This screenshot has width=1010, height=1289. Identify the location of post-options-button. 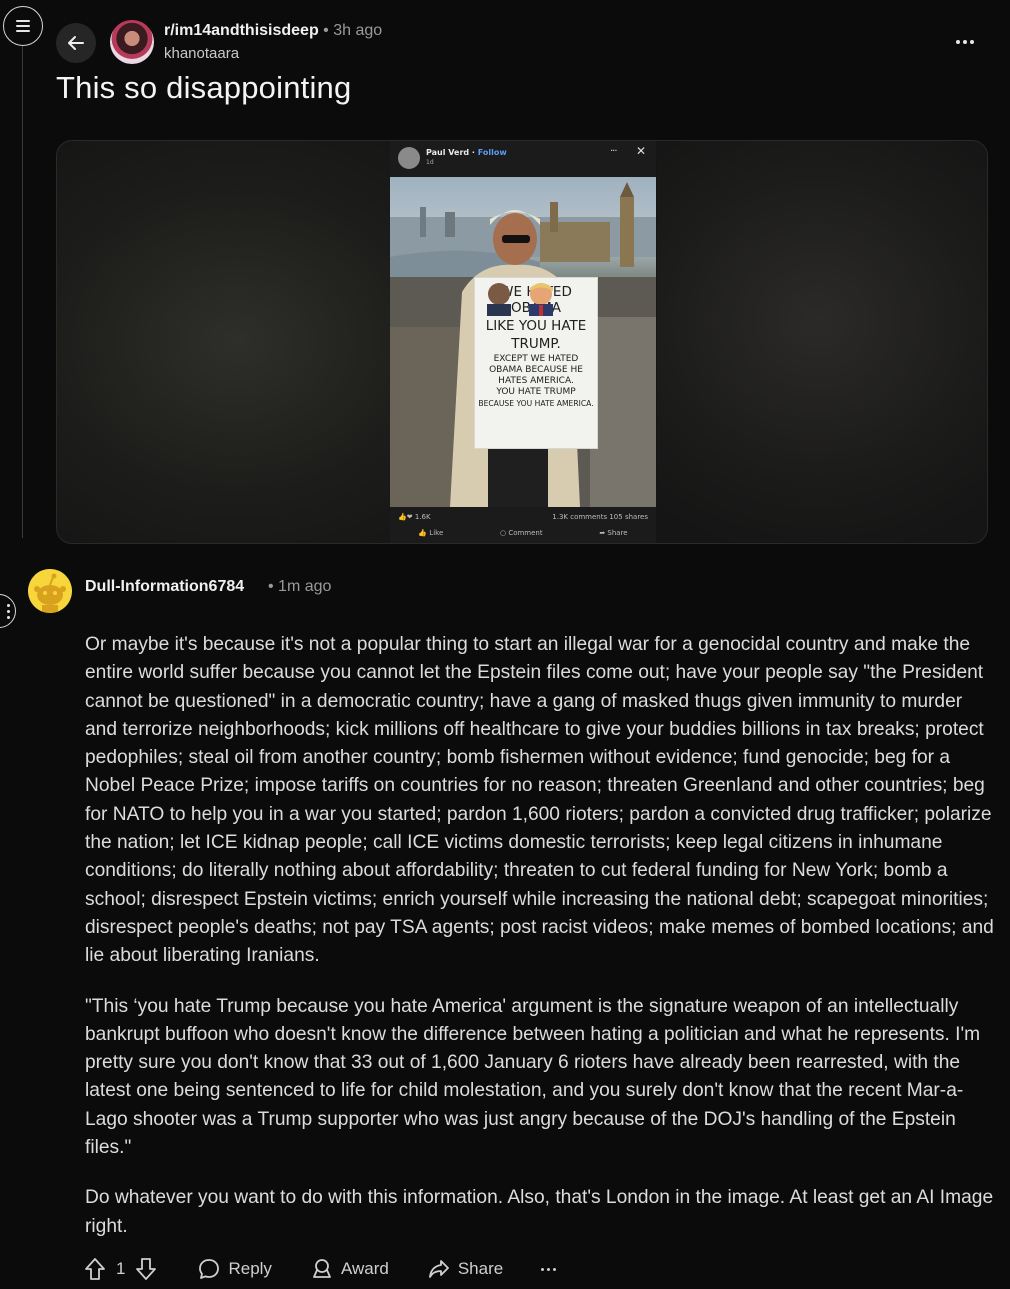
(965, 42).